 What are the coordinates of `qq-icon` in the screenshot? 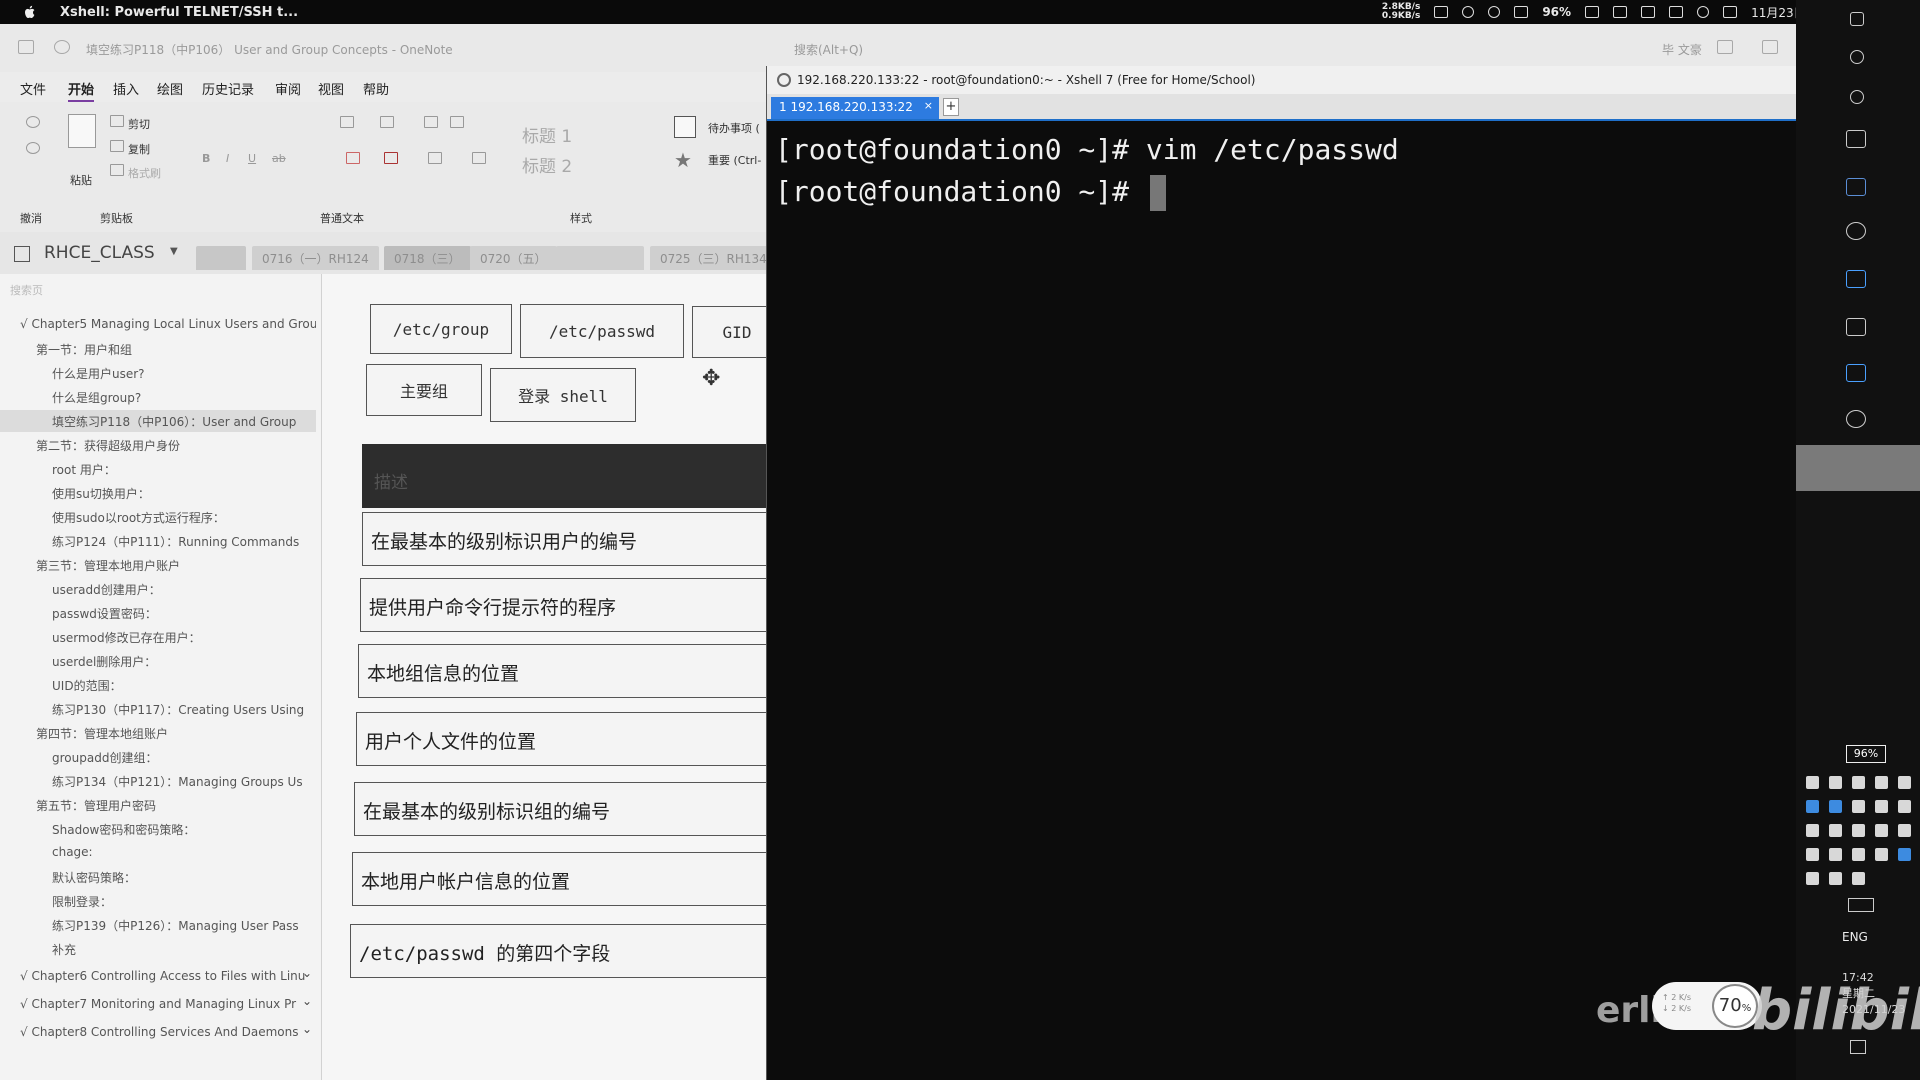 It's located at (1812, 806).